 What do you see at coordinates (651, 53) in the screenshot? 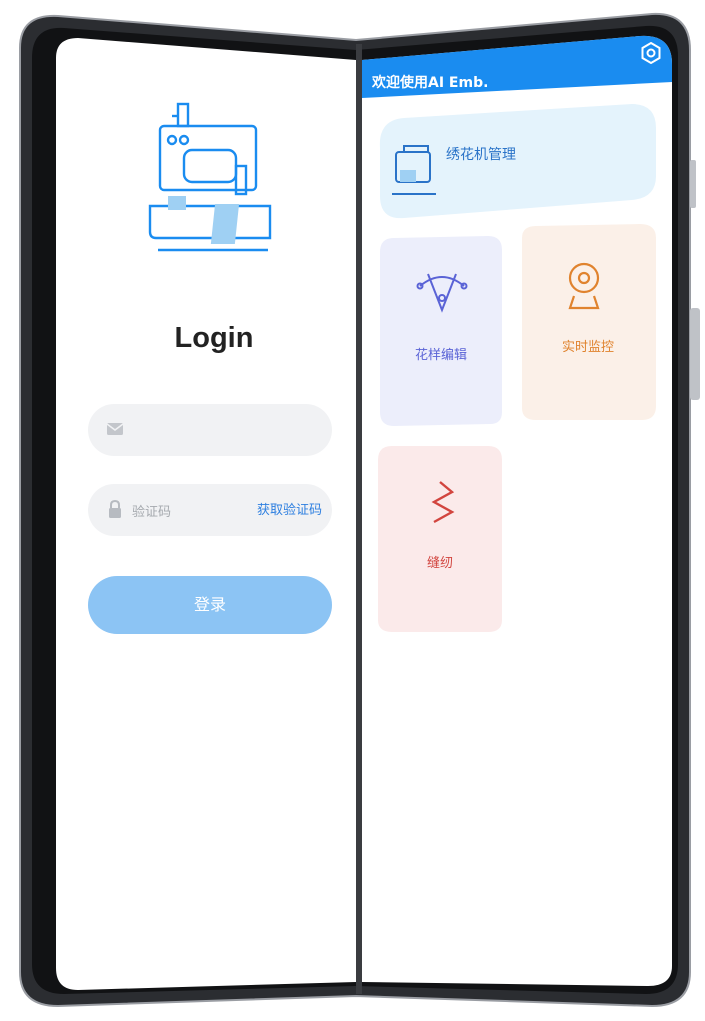
I see `settings-icon` at bounding box center [651, 53].